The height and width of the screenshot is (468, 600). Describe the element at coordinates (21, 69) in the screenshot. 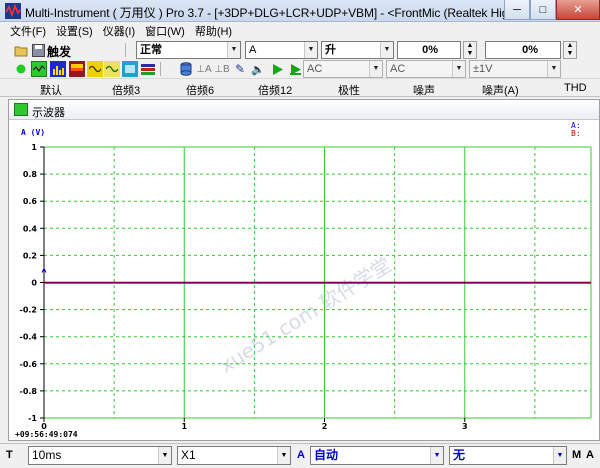

I see `record-dot-icon` at that location.